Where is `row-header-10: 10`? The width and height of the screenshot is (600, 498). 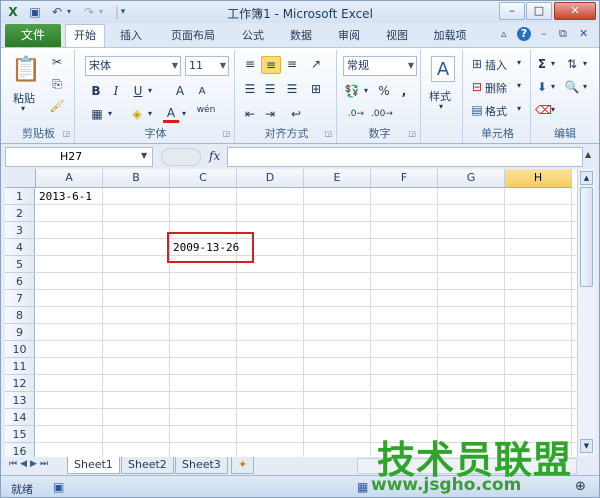 row-header-10: 10 is located at coordinates (20, 349).